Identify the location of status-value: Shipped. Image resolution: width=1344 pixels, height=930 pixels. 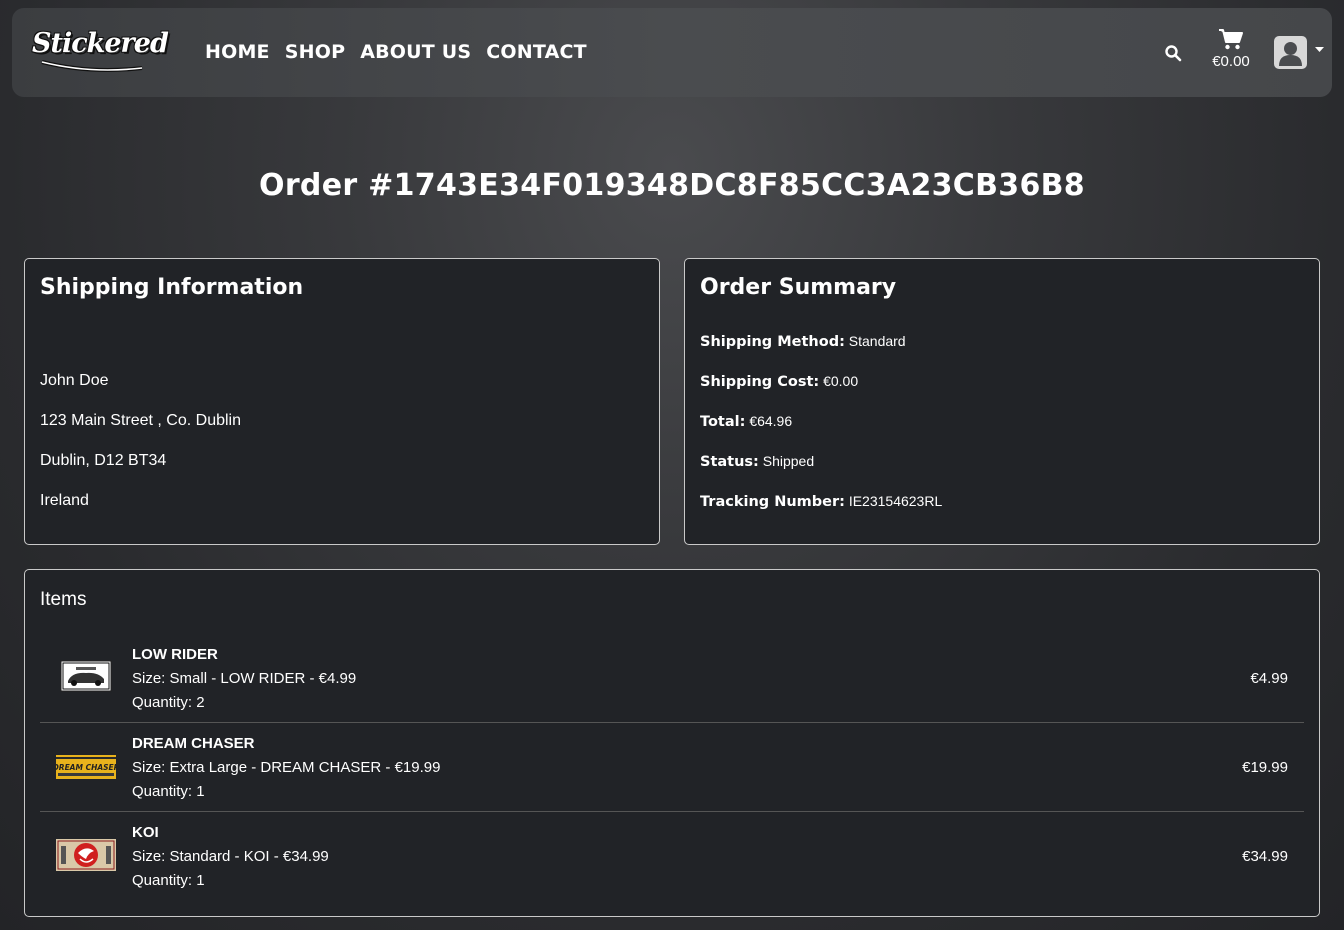
(788, 461).